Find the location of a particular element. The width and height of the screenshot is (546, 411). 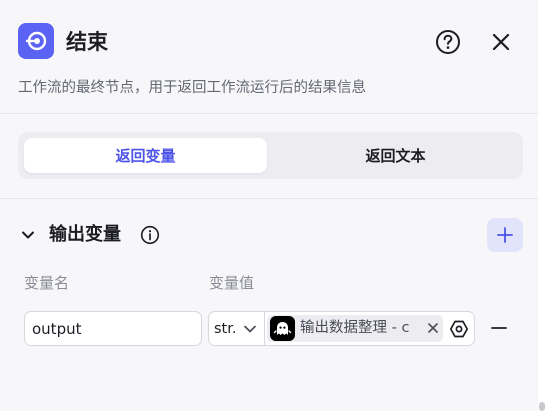

section-title: 输出变量 is located at coordinates (85, 234).